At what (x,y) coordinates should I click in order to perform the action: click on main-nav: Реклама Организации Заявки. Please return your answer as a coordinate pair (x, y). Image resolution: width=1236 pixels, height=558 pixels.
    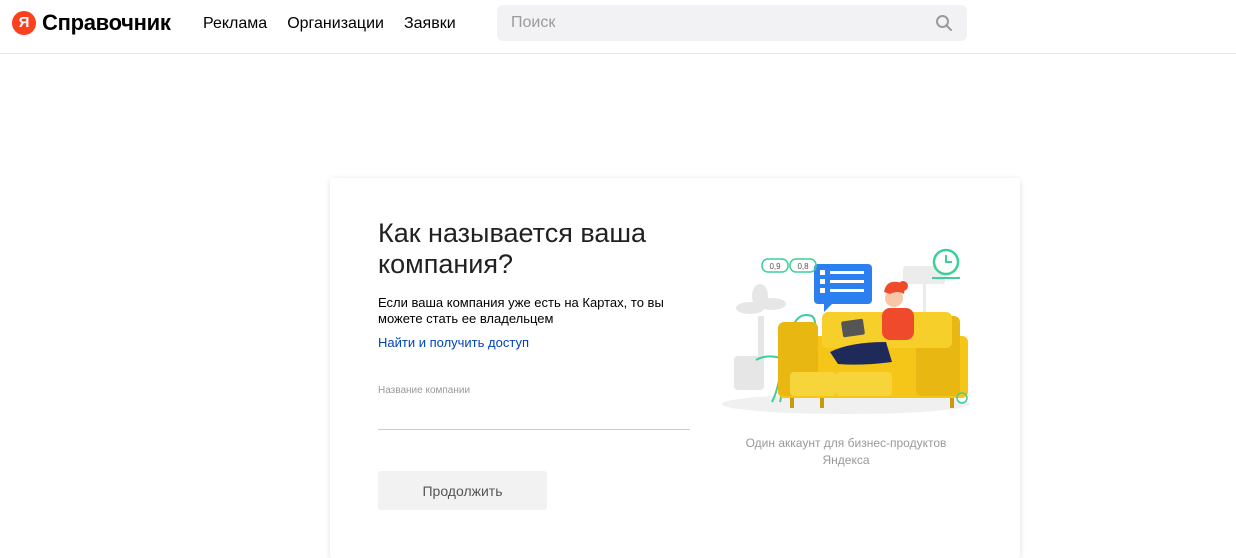
    Looking at the image, I should click on (329, 24).